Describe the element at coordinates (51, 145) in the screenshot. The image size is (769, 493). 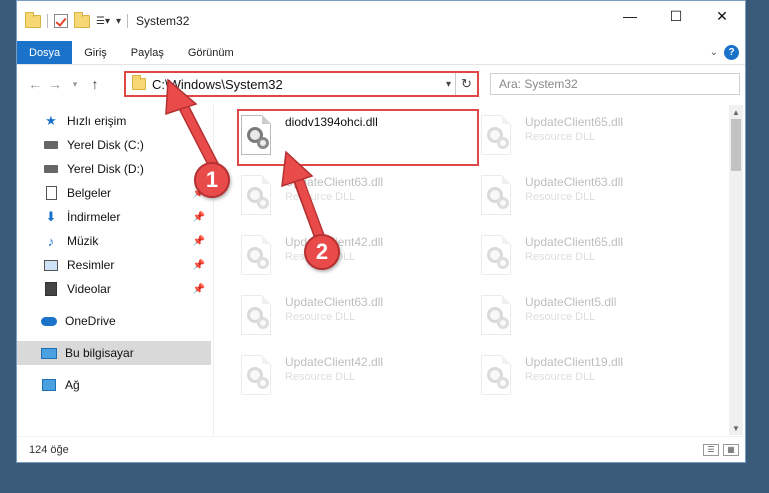
I see `drive-icon` at that location.